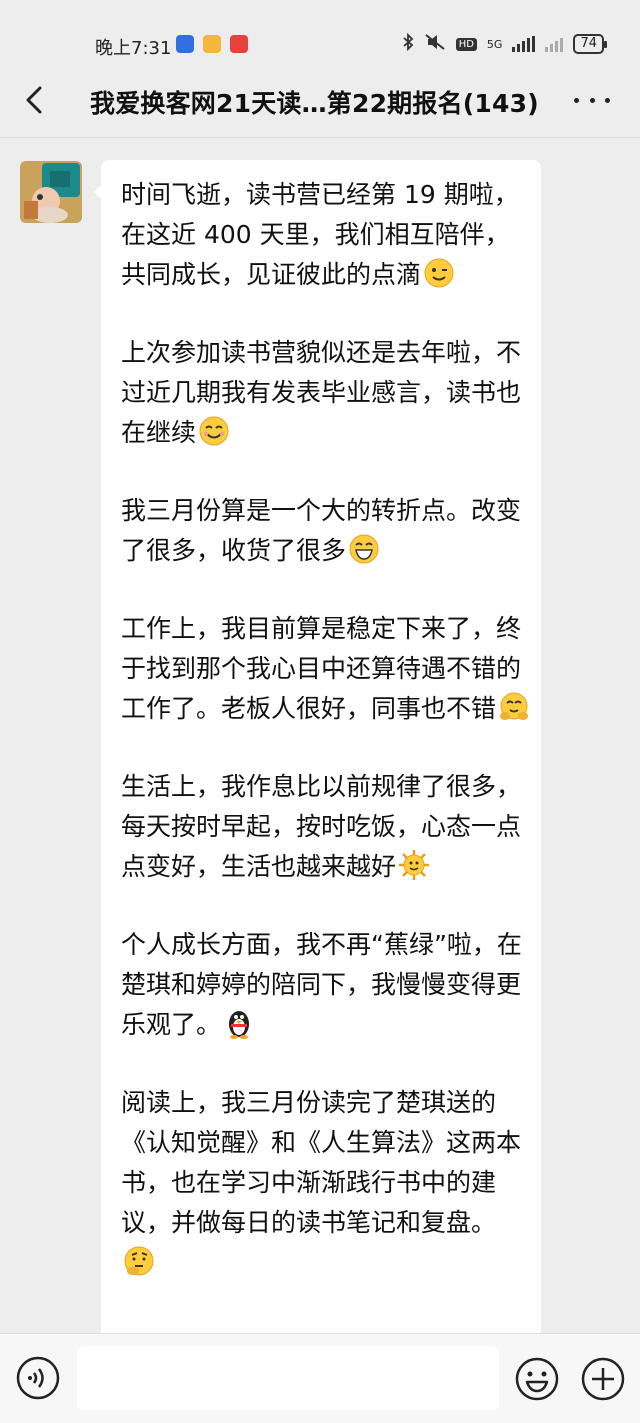 The width and height of the screenshot is (640, 1423). I want to click on message-paragraph: 我三月份算是一个大的转折点。改变了很多，收货了很多, so click(326, 531).